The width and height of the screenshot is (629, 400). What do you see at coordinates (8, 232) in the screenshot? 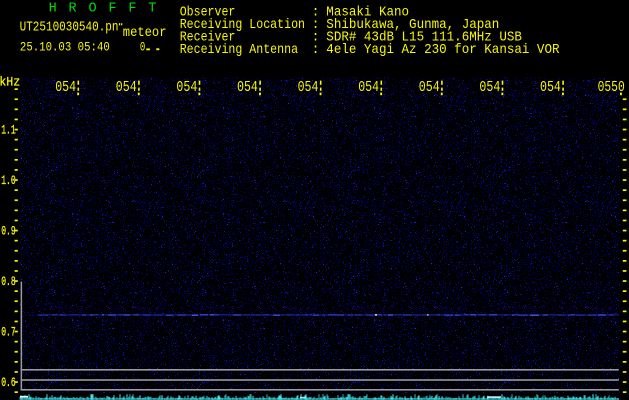
I see `svg-text: 0.9` at bounding box center [8, 232].